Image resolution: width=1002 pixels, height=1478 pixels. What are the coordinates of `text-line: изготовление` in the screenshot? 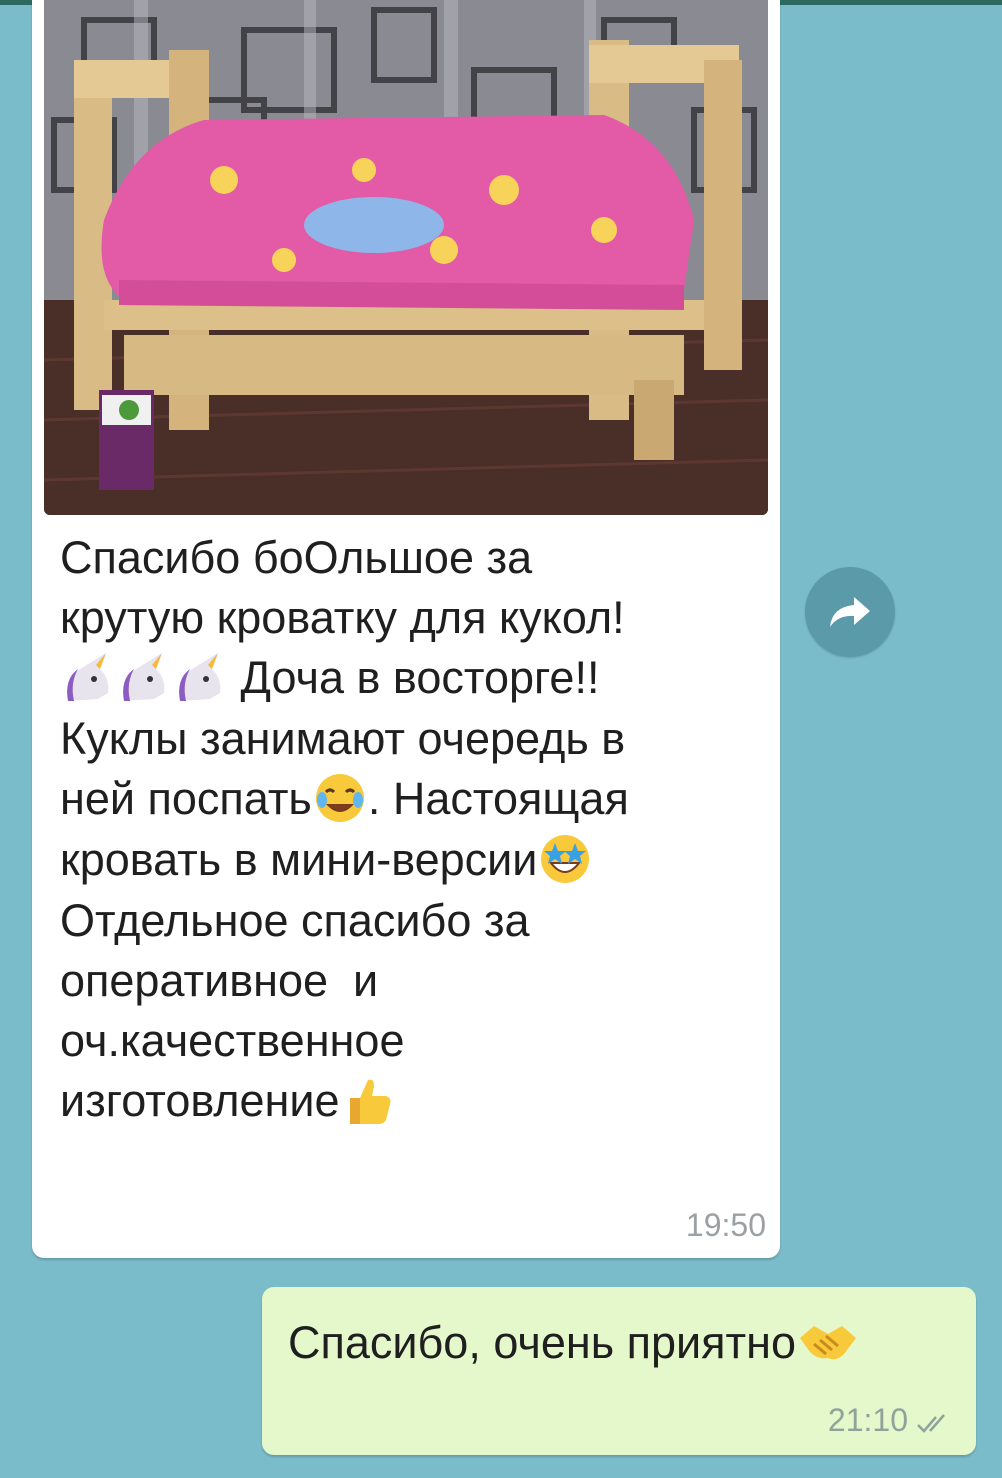 It's located at (200, 1101).